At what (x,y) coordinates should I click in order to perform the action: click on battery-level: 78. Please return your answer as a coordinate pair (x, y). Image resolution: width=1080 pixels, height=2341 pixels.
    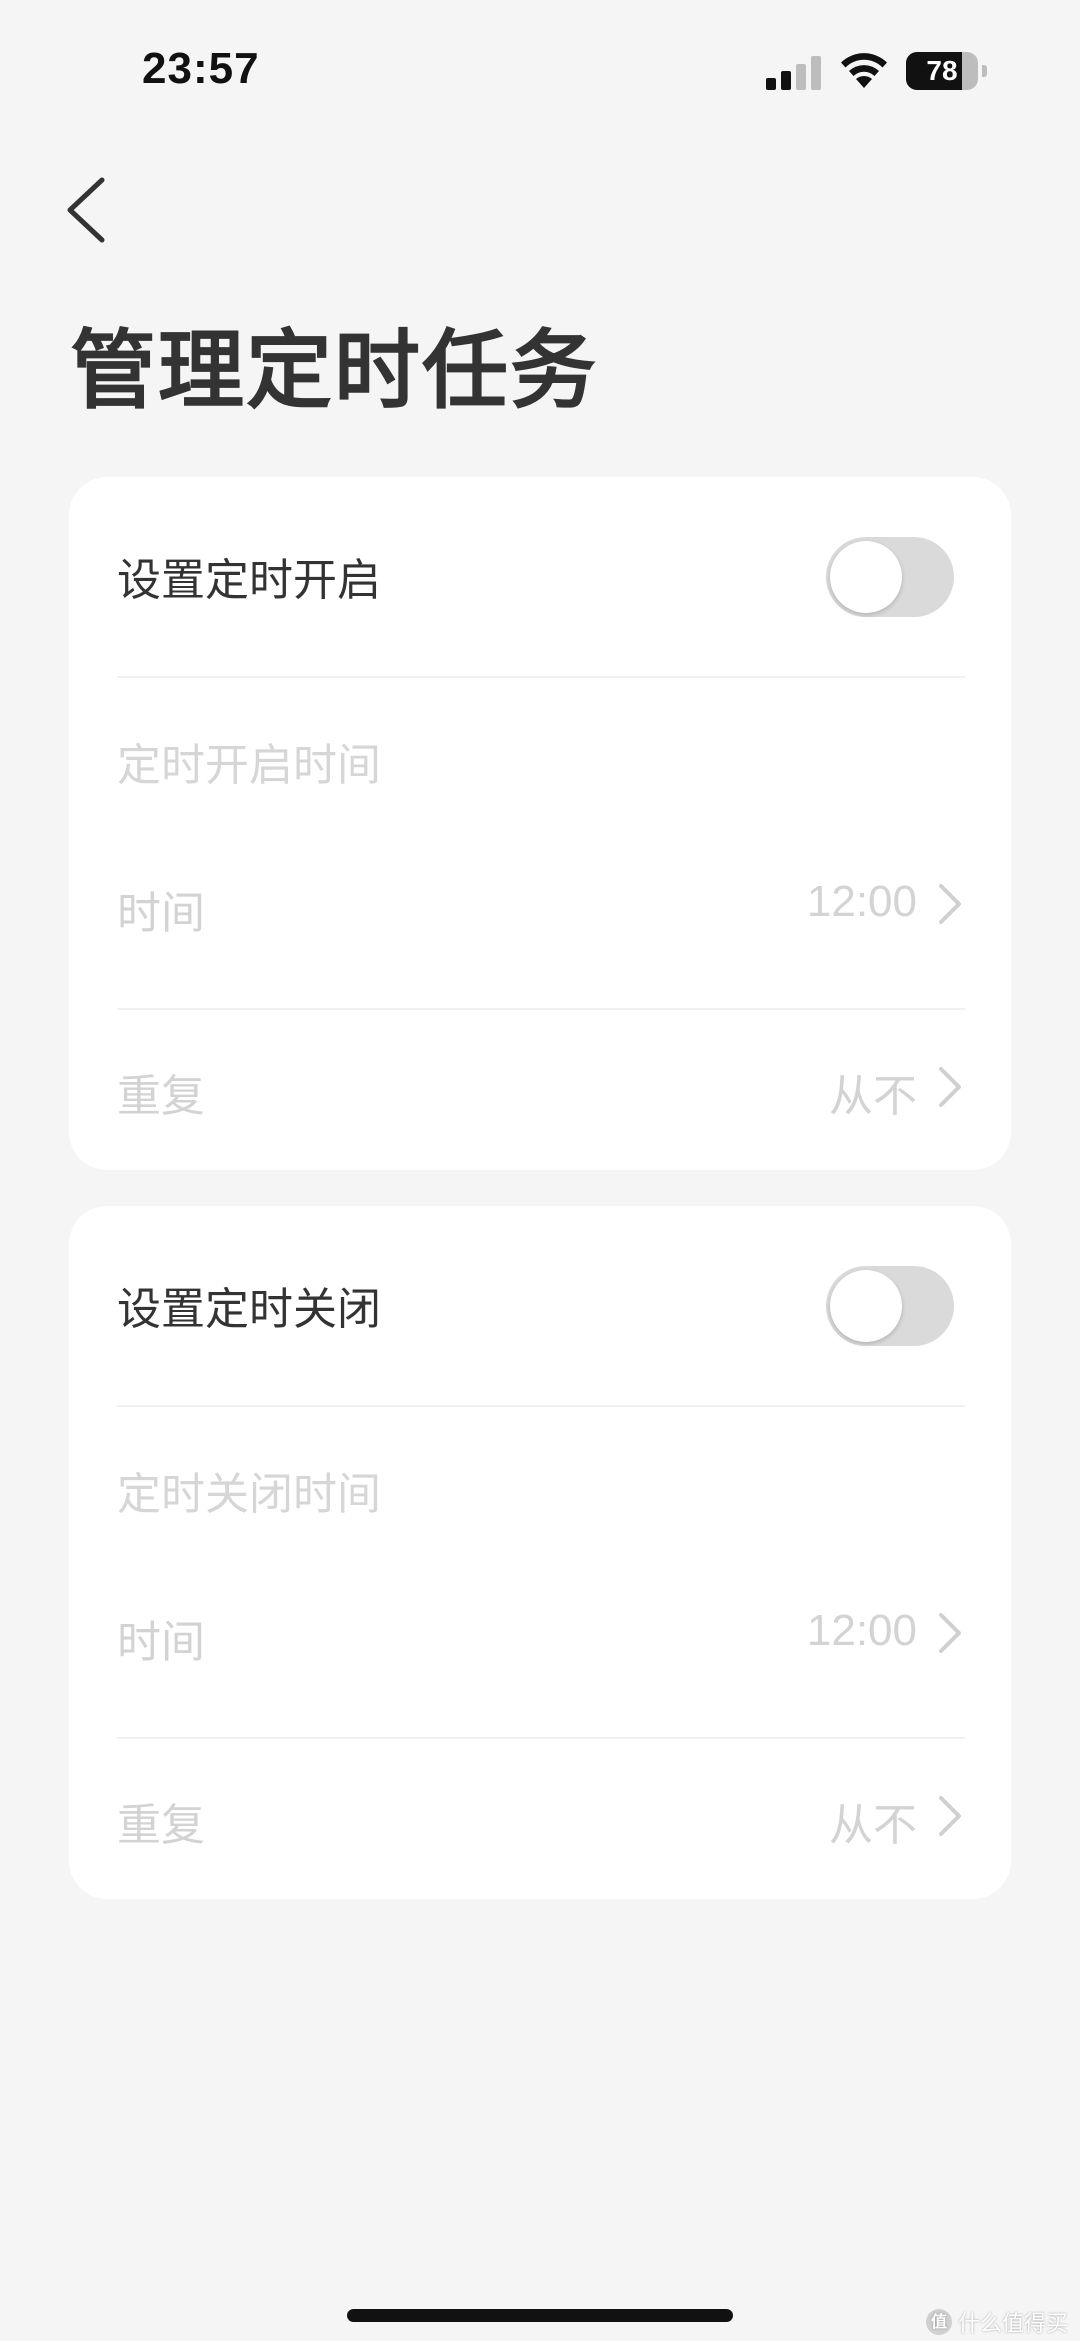
    Looking at the image, I should click on (942, 70).